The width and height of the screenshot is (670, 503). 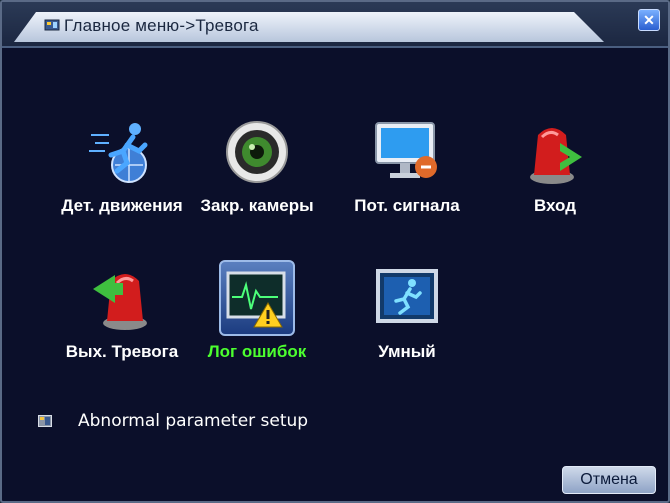 I want to click on title-divider, so click(x=335, y=47).